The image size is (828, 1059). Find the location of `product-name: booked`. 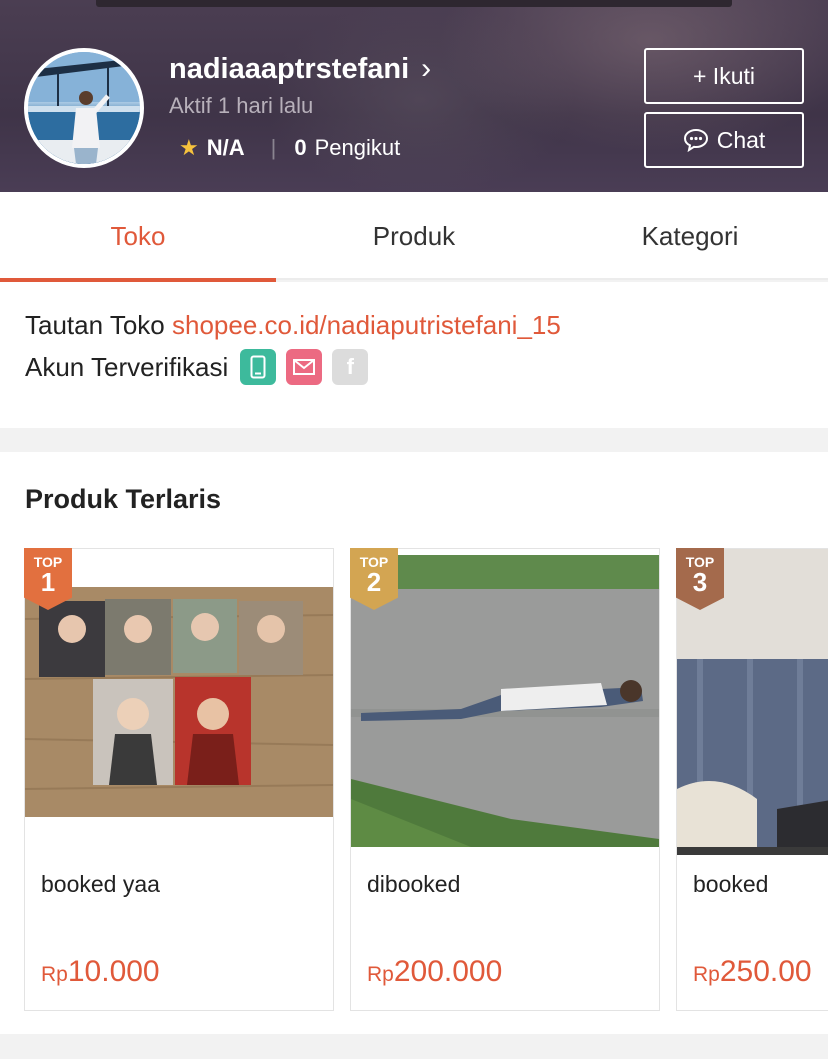

product-name: booked is located at coordinates (731, 884).